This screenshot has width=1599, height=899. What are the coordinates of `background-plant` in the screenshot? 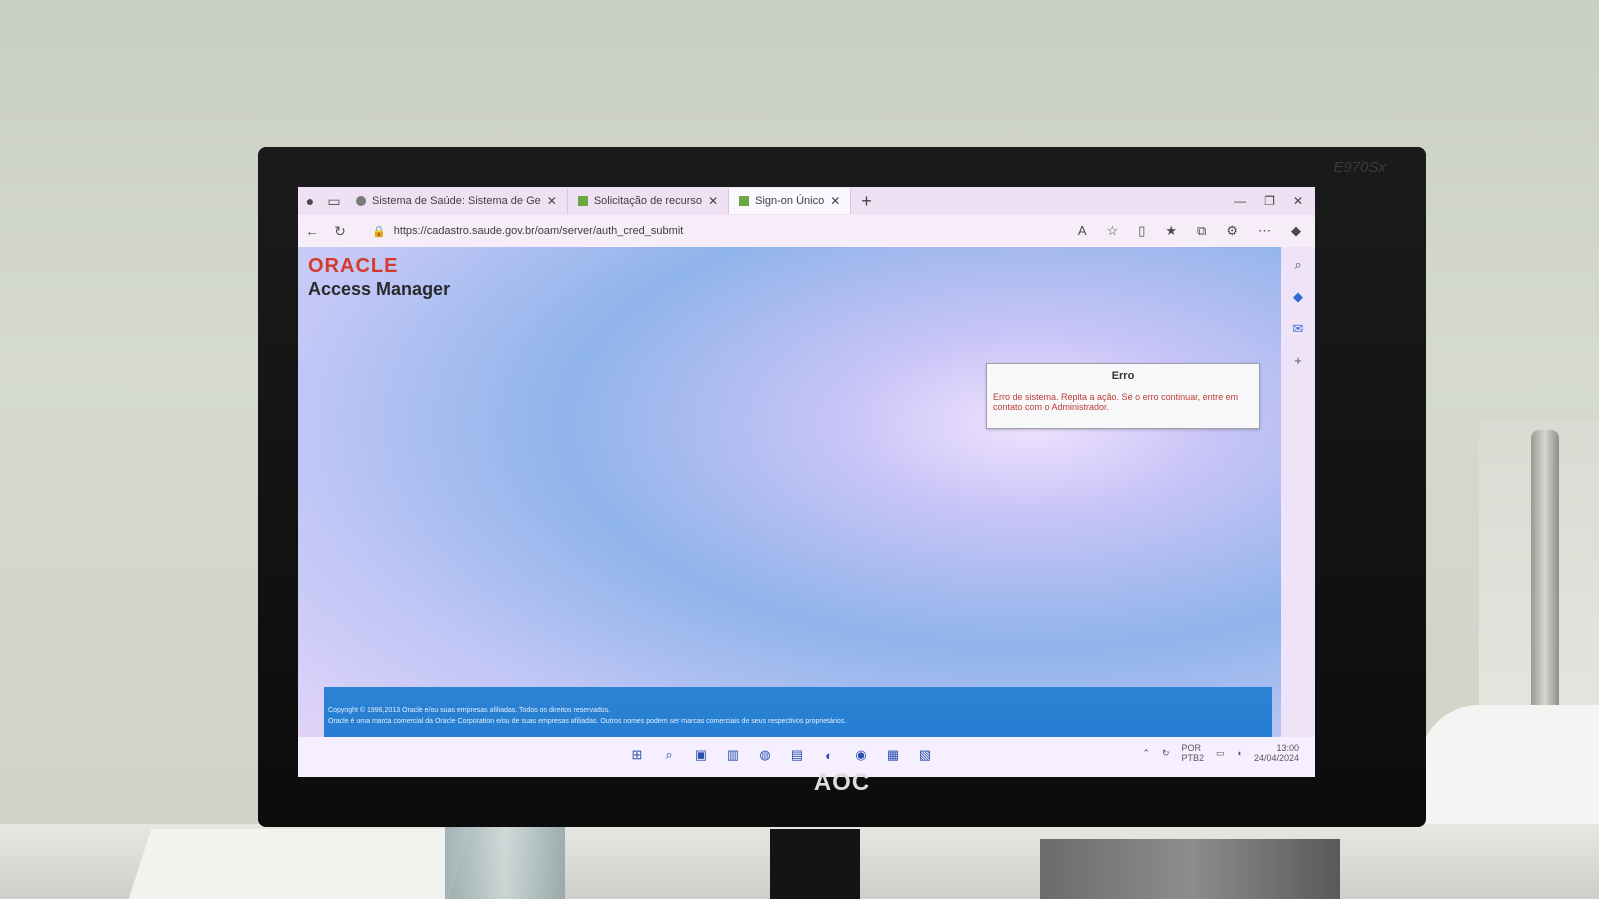 It's located at (1545, 590).